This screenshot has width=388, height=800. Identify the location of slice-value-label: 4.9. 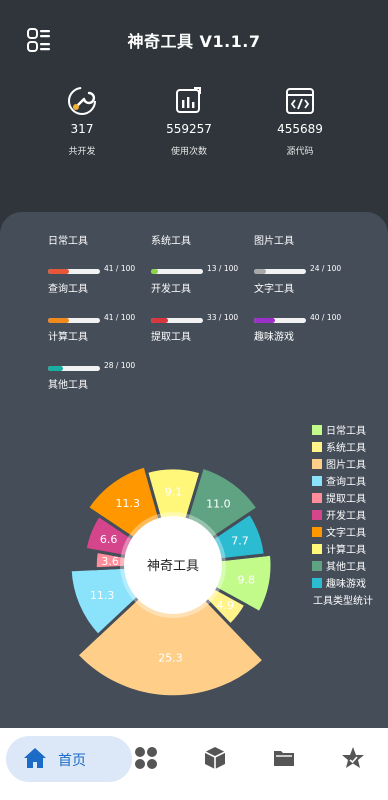
(226, 605).